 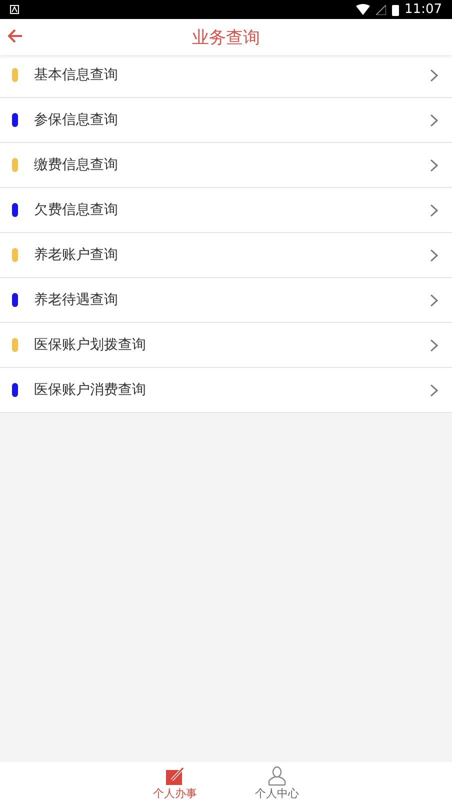 I want to click on menu-item: 养老待遇查询, so click(x=226, y=300).